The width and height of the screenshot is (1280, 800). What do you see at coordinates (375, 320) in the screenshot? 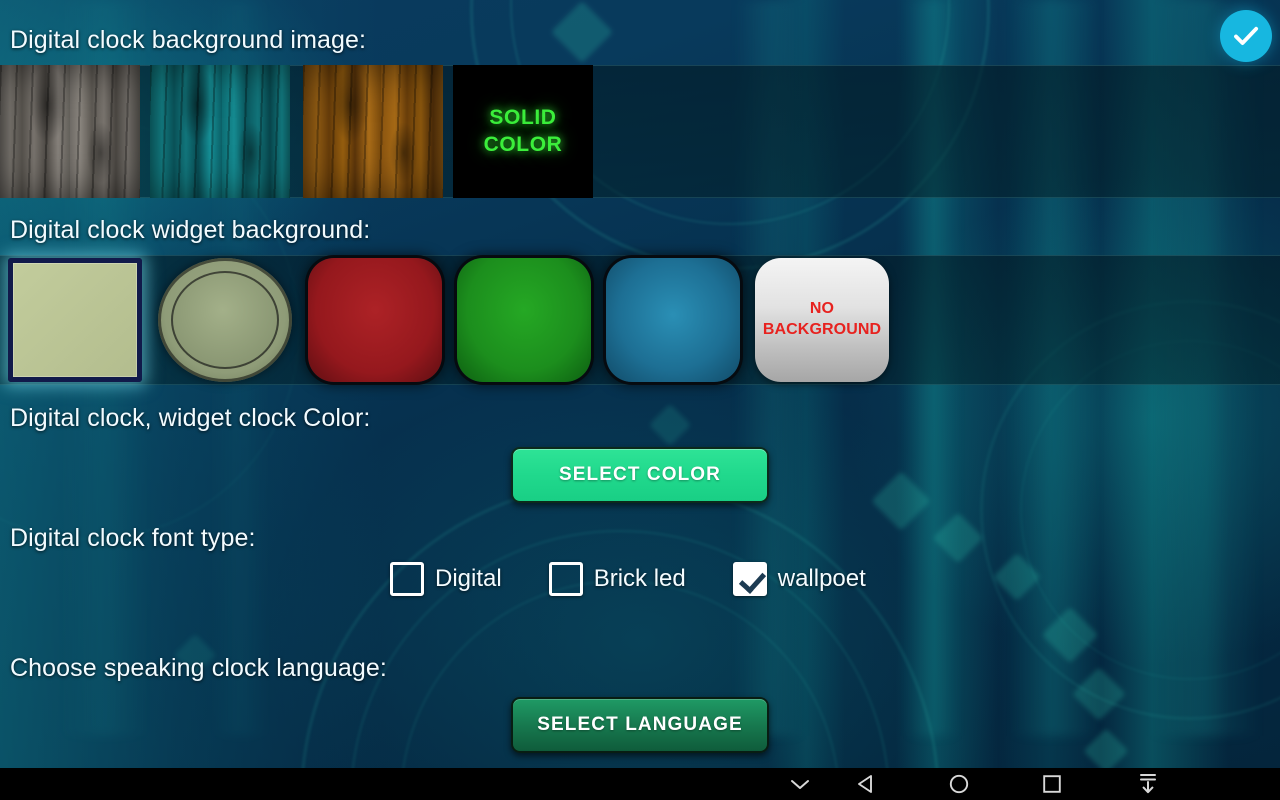
I see `widget-bg-tile-red` at bounding box center [375, 320].